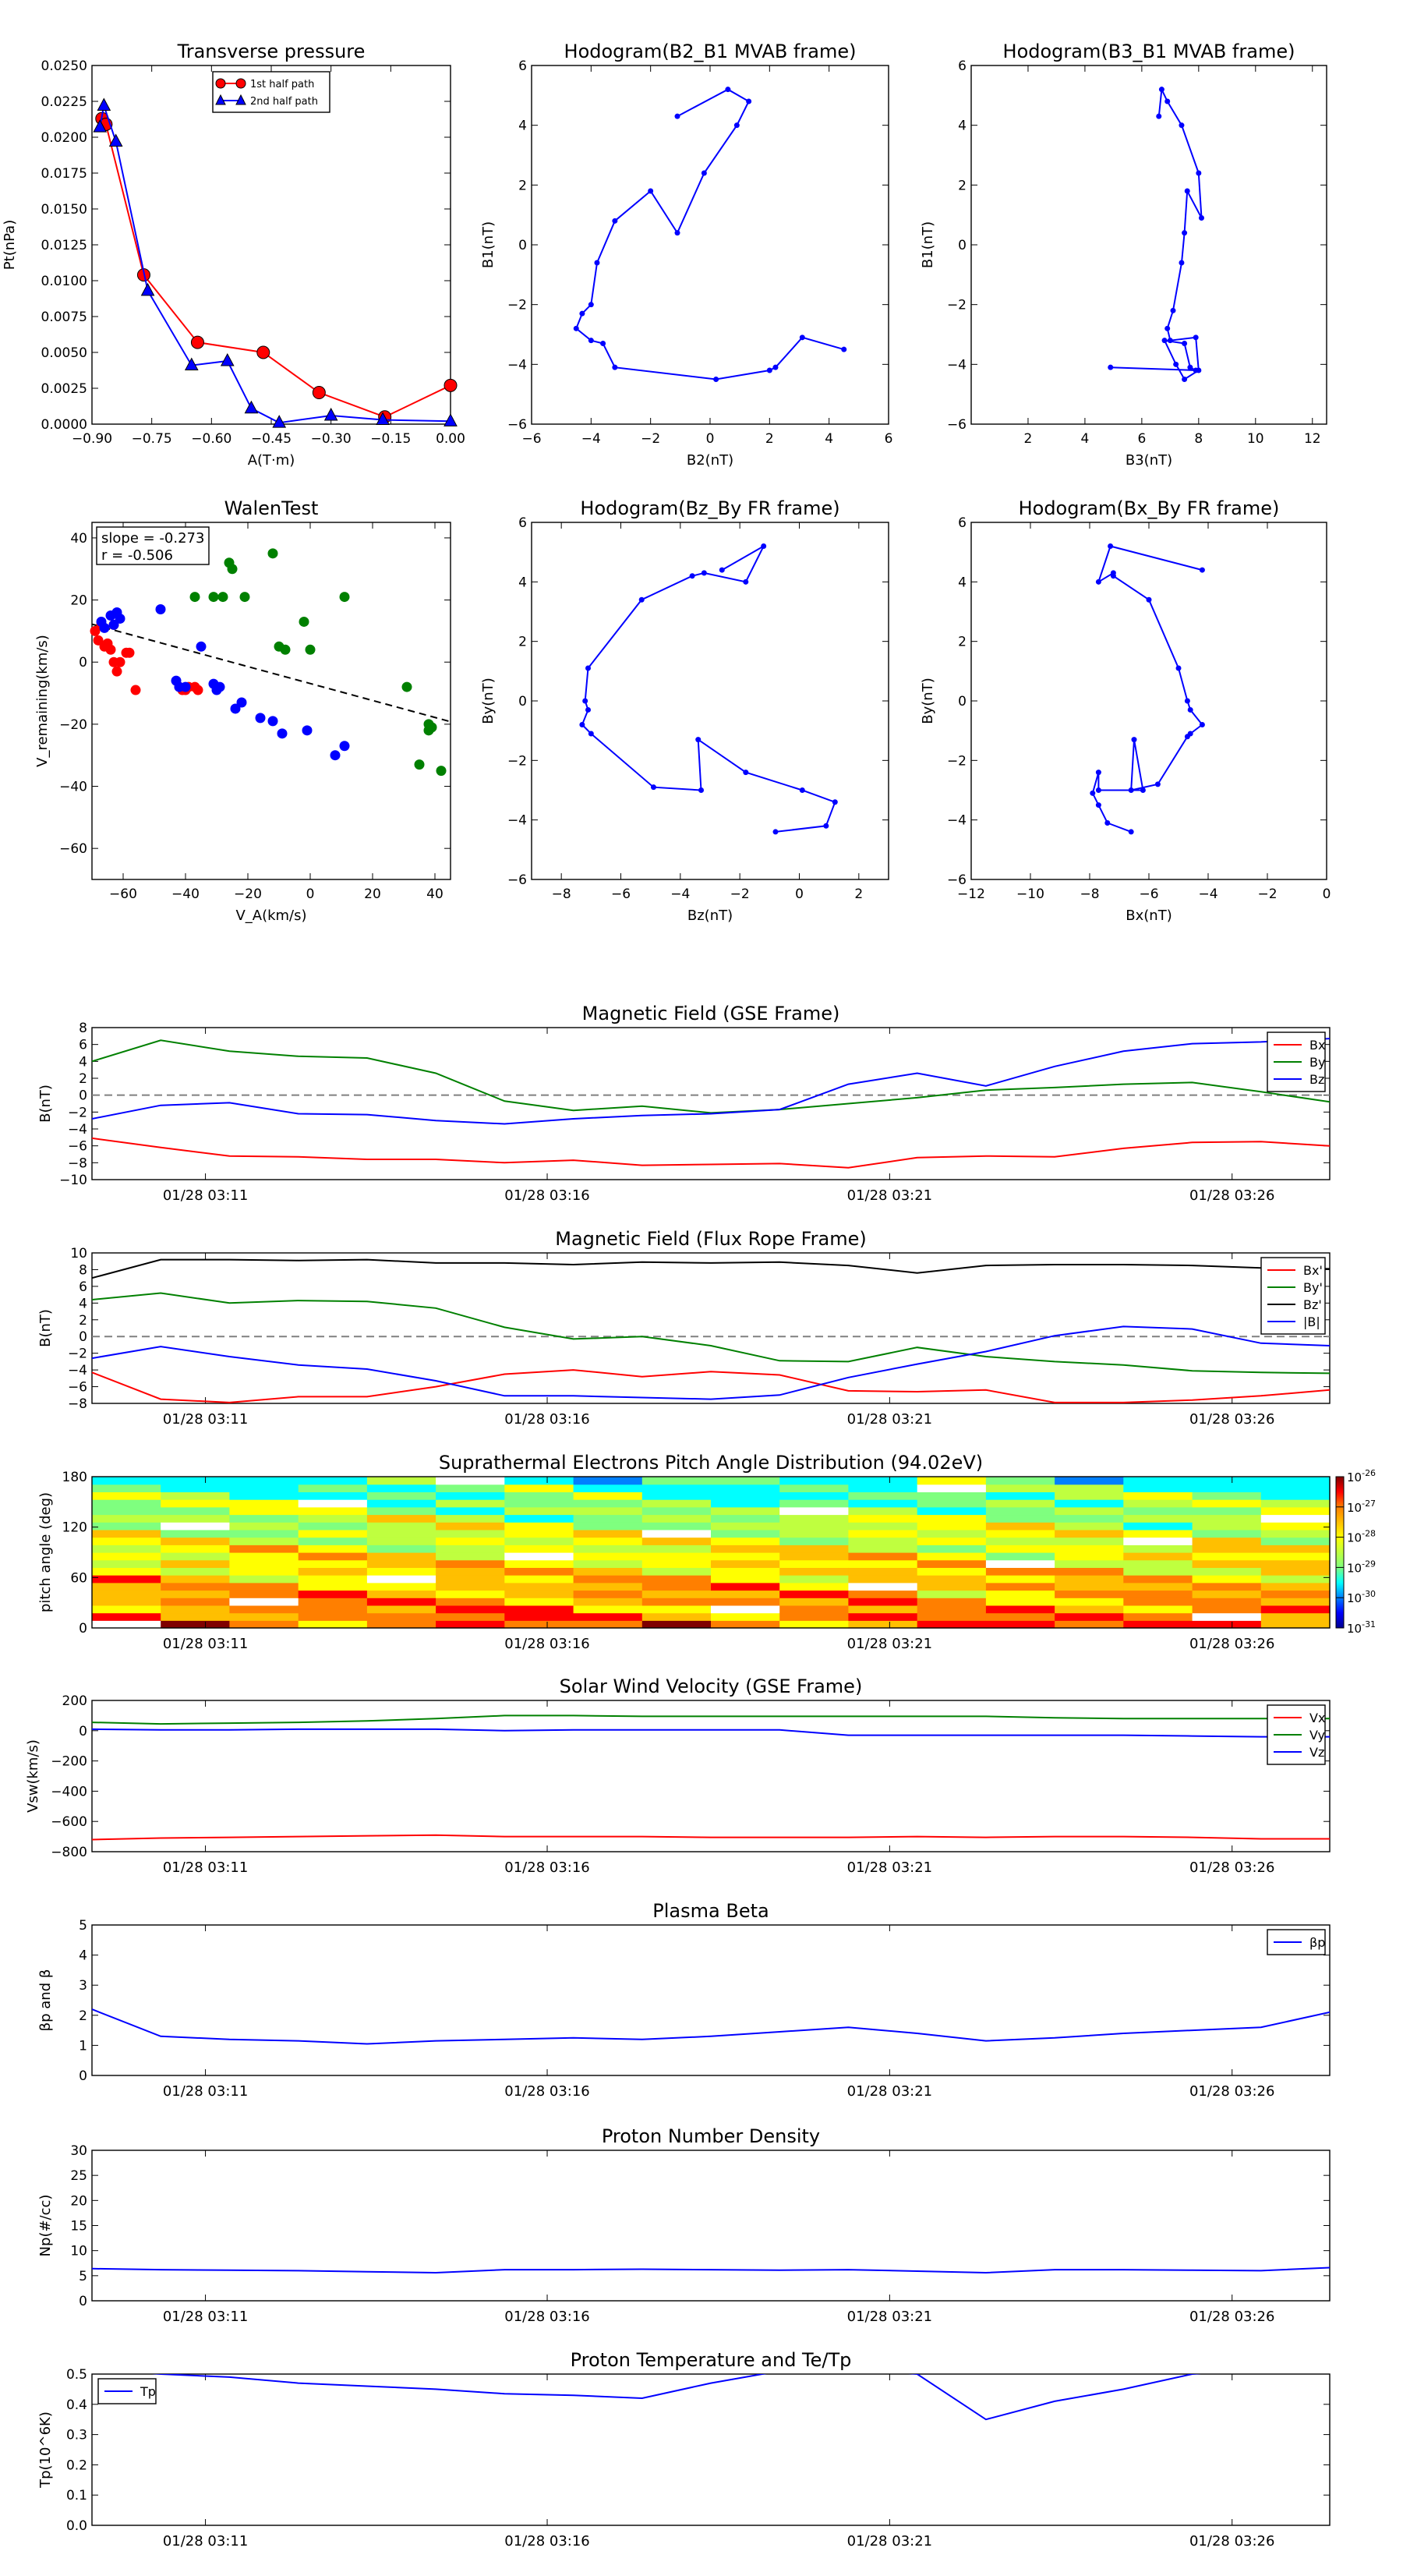 This screenshot has width=1403, height=2576. Describe the element at coordinates (83, 1986) in the screenshot. I see `y-tick-label: 3` at that location.